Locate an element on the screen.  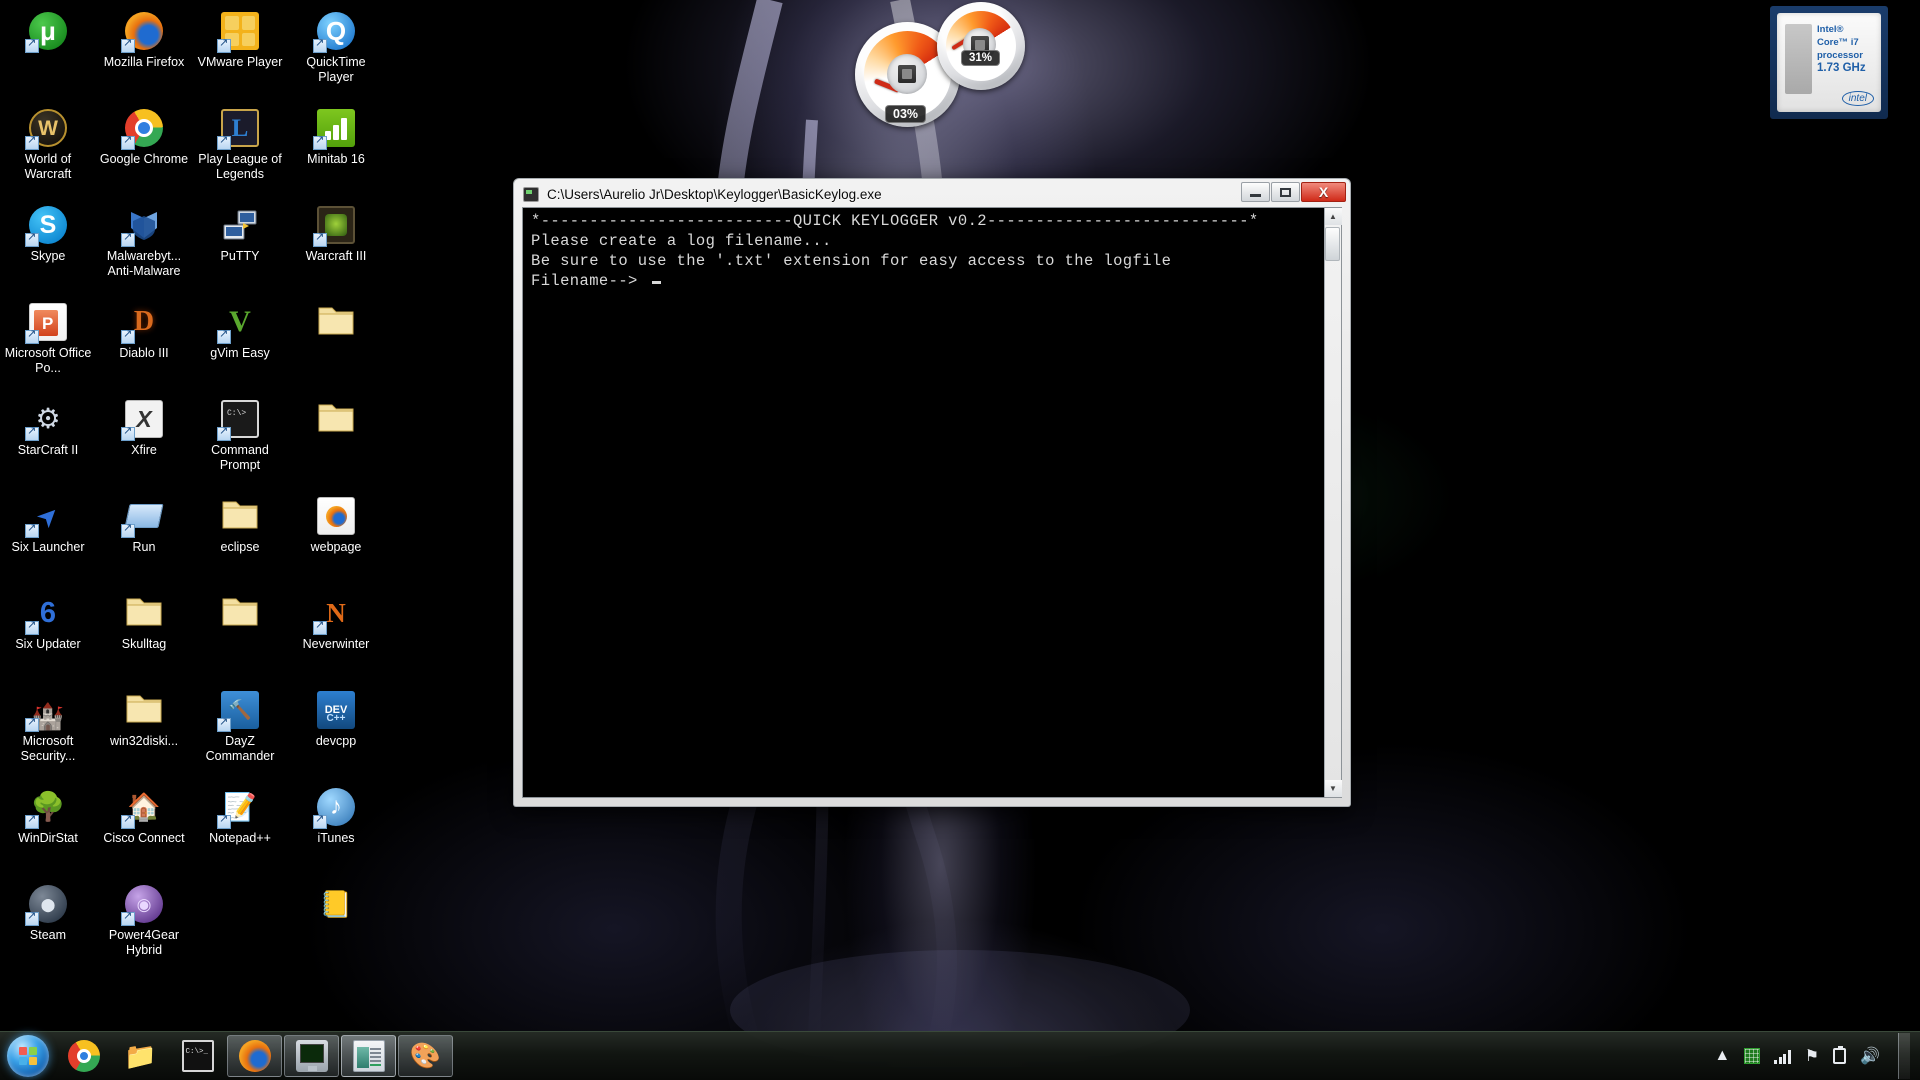
desktop-icon: Six Updater is located at coordinates (48, 634).